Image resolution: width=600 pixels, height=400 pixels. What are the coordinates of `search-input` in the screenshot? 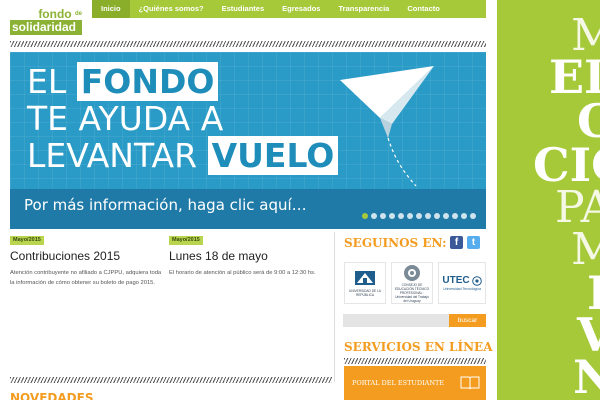 It's located at (396, 320).